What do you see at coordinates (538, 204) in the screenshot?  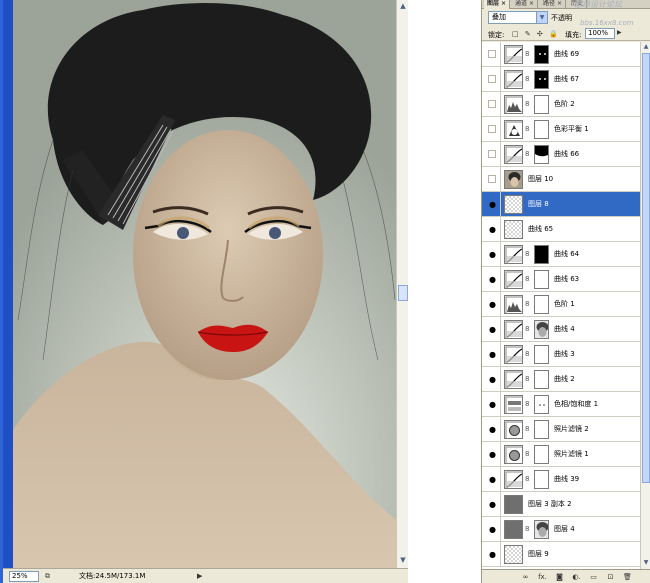 I see `layer-name: 图层 8` at bounding box center [538, 204].